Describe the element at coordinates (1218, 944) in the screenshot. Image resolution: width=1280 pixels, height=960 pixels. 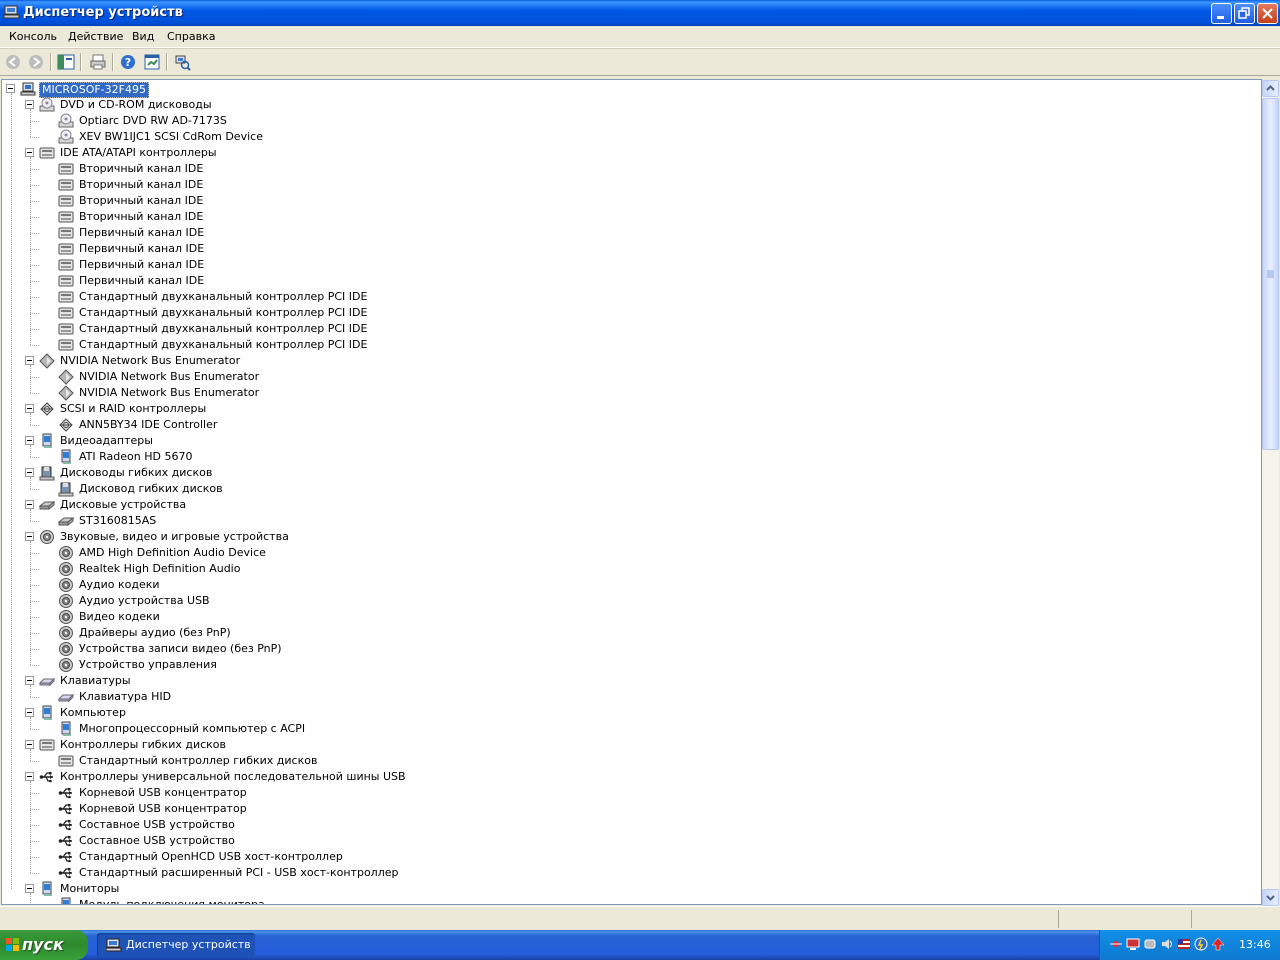
I see `safely-remove-hardware-icon` at that location.